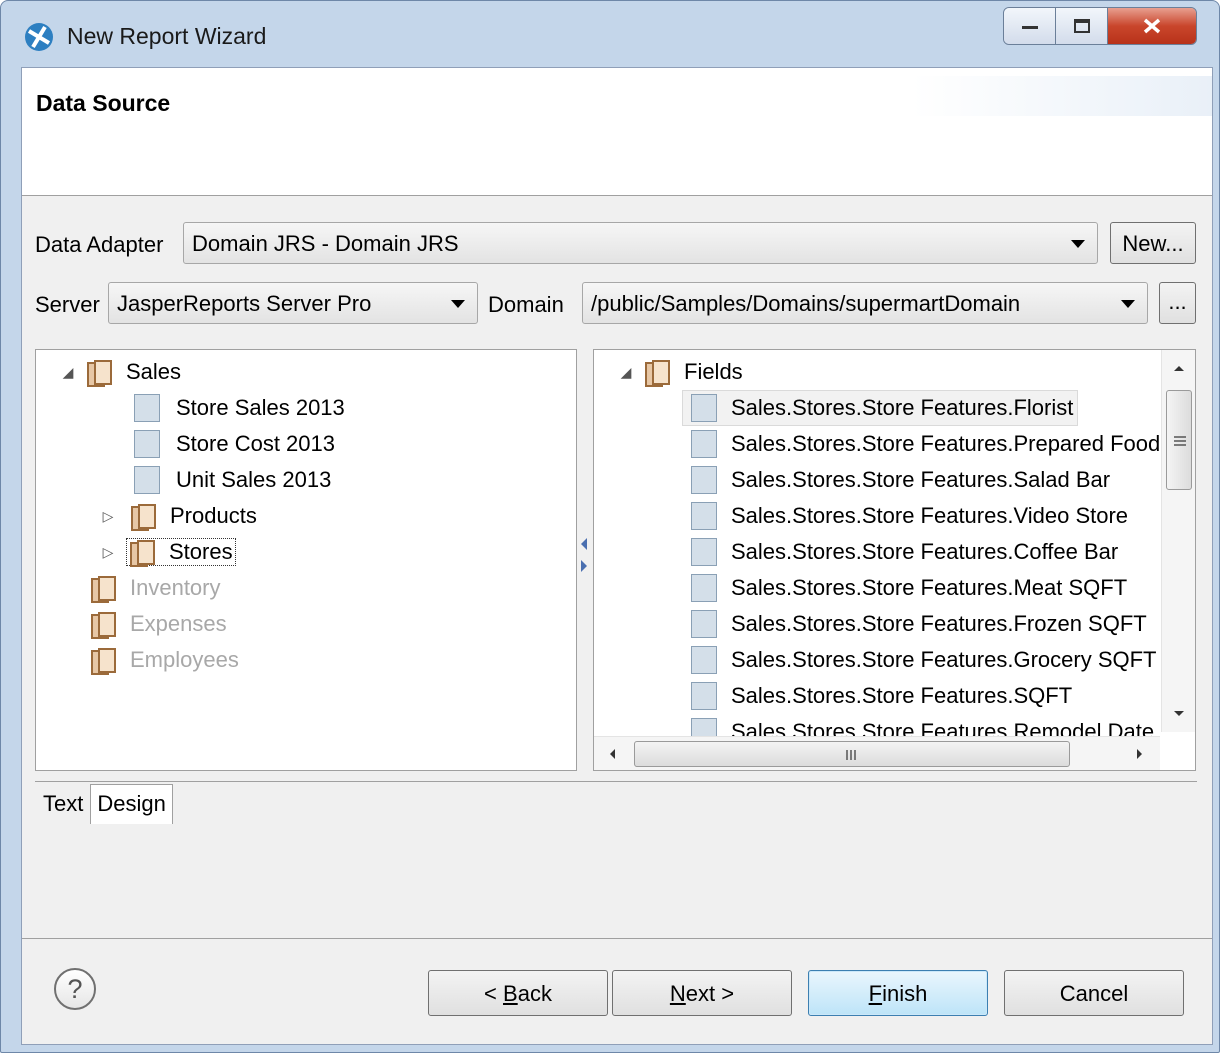 This screenshot has height=1053, width=1220. I want to click on field-row: Sales.Stores.Store Features.Grocery SQFT, so click(923, 660).